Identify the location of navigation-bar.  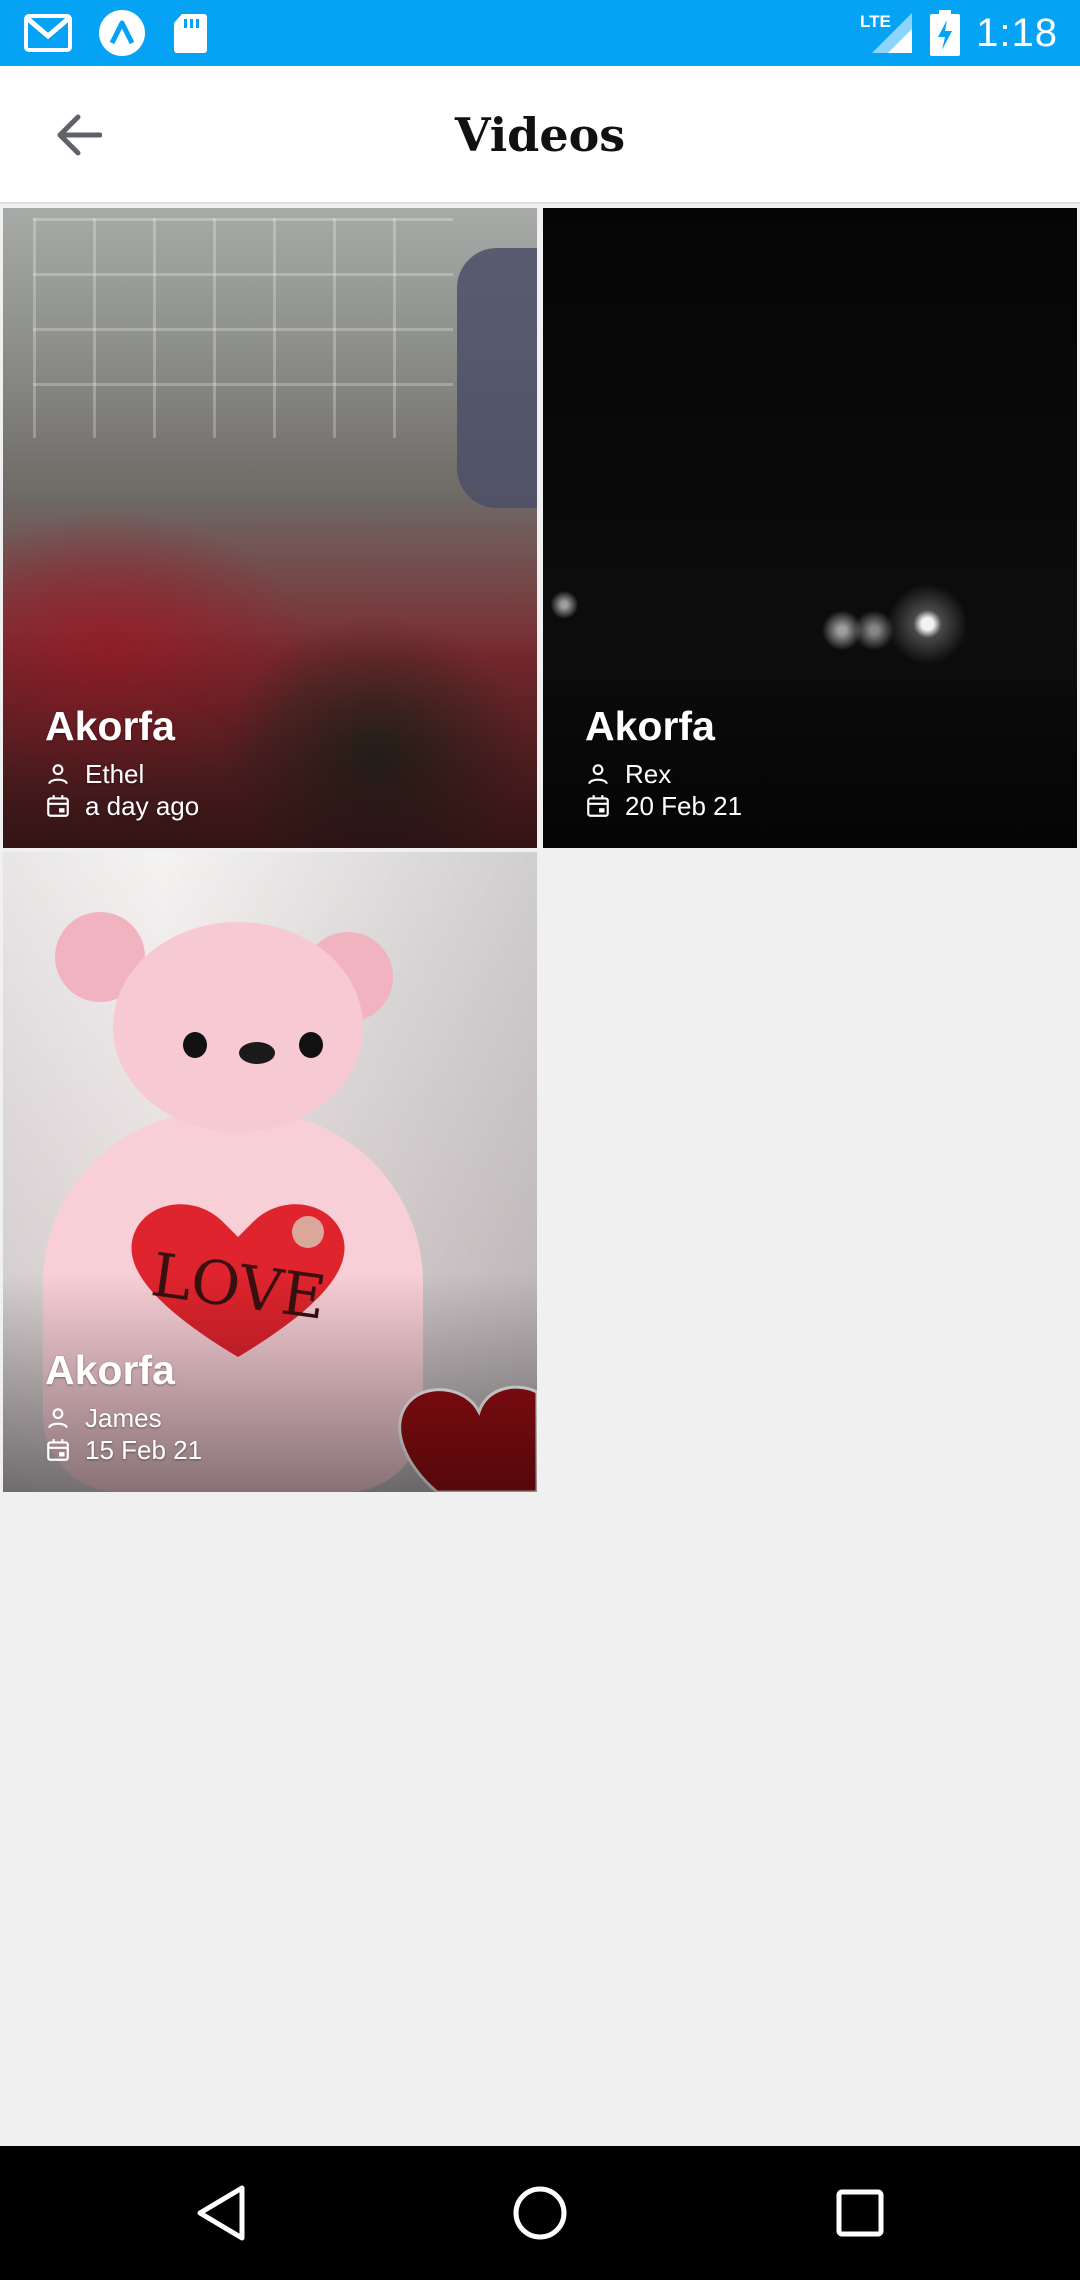
(540, 2213).